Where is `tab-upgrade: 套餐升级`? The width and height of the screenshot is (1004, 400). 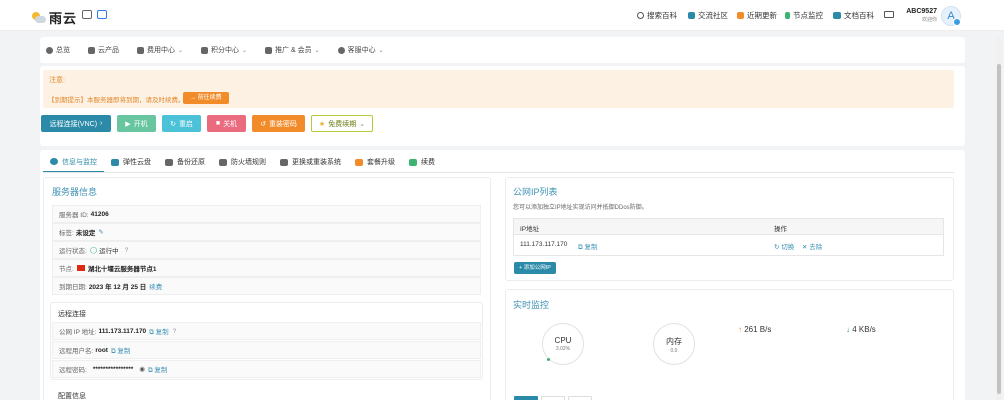
tab-upgrade: 套餐升级 is located at coordinates (375, 162).